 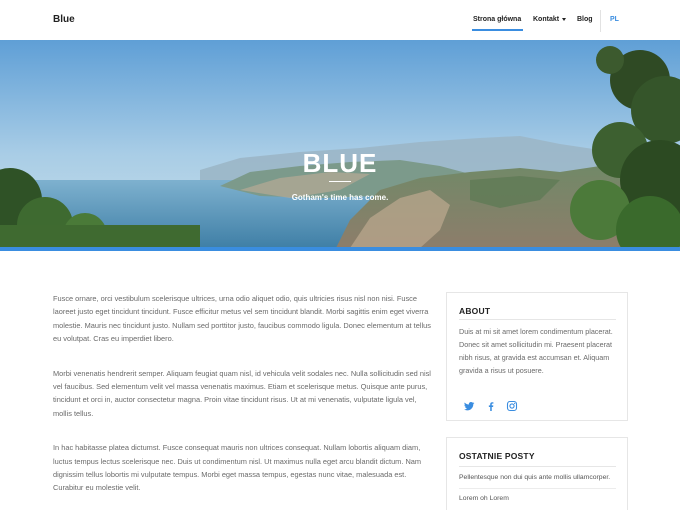 What do you see at coordinates (546, 19) in the screenshot?
I see `nav-item-contact-label: Kontakt` at bounding box center [546, 19].